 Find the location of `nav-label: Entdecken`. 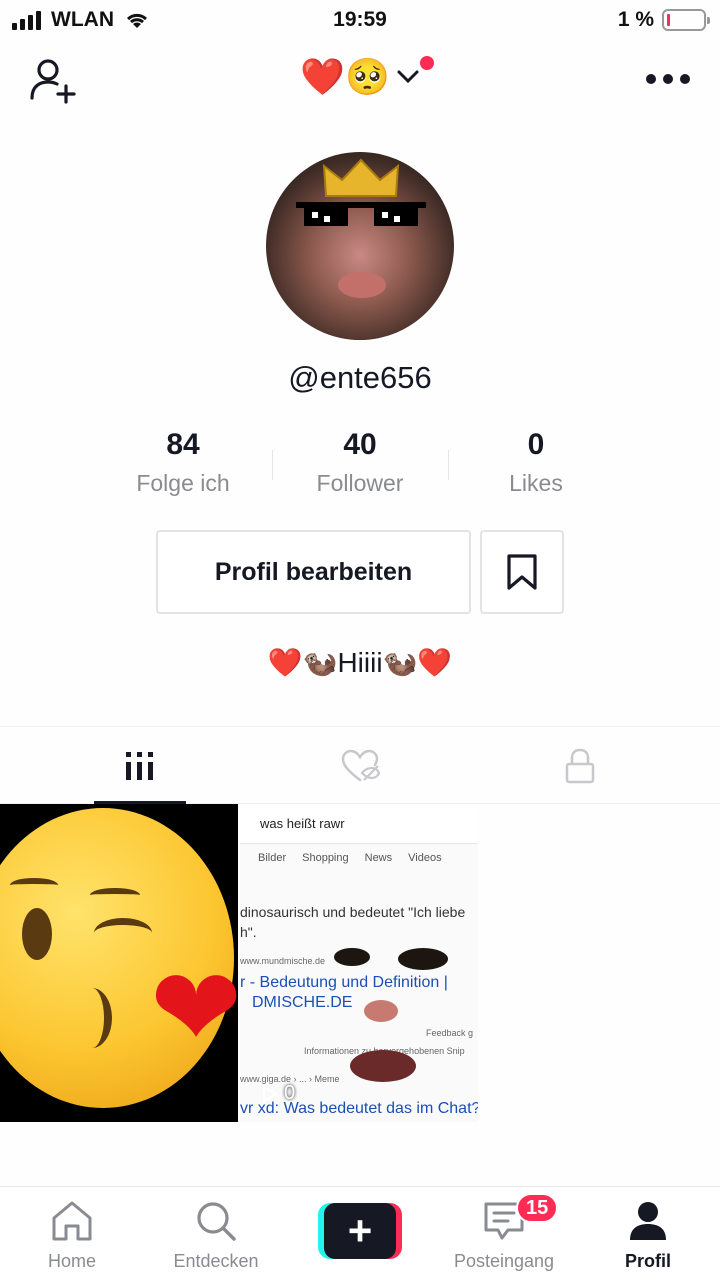

nav-label: Entdecken is located at coordinates (216, 1261).